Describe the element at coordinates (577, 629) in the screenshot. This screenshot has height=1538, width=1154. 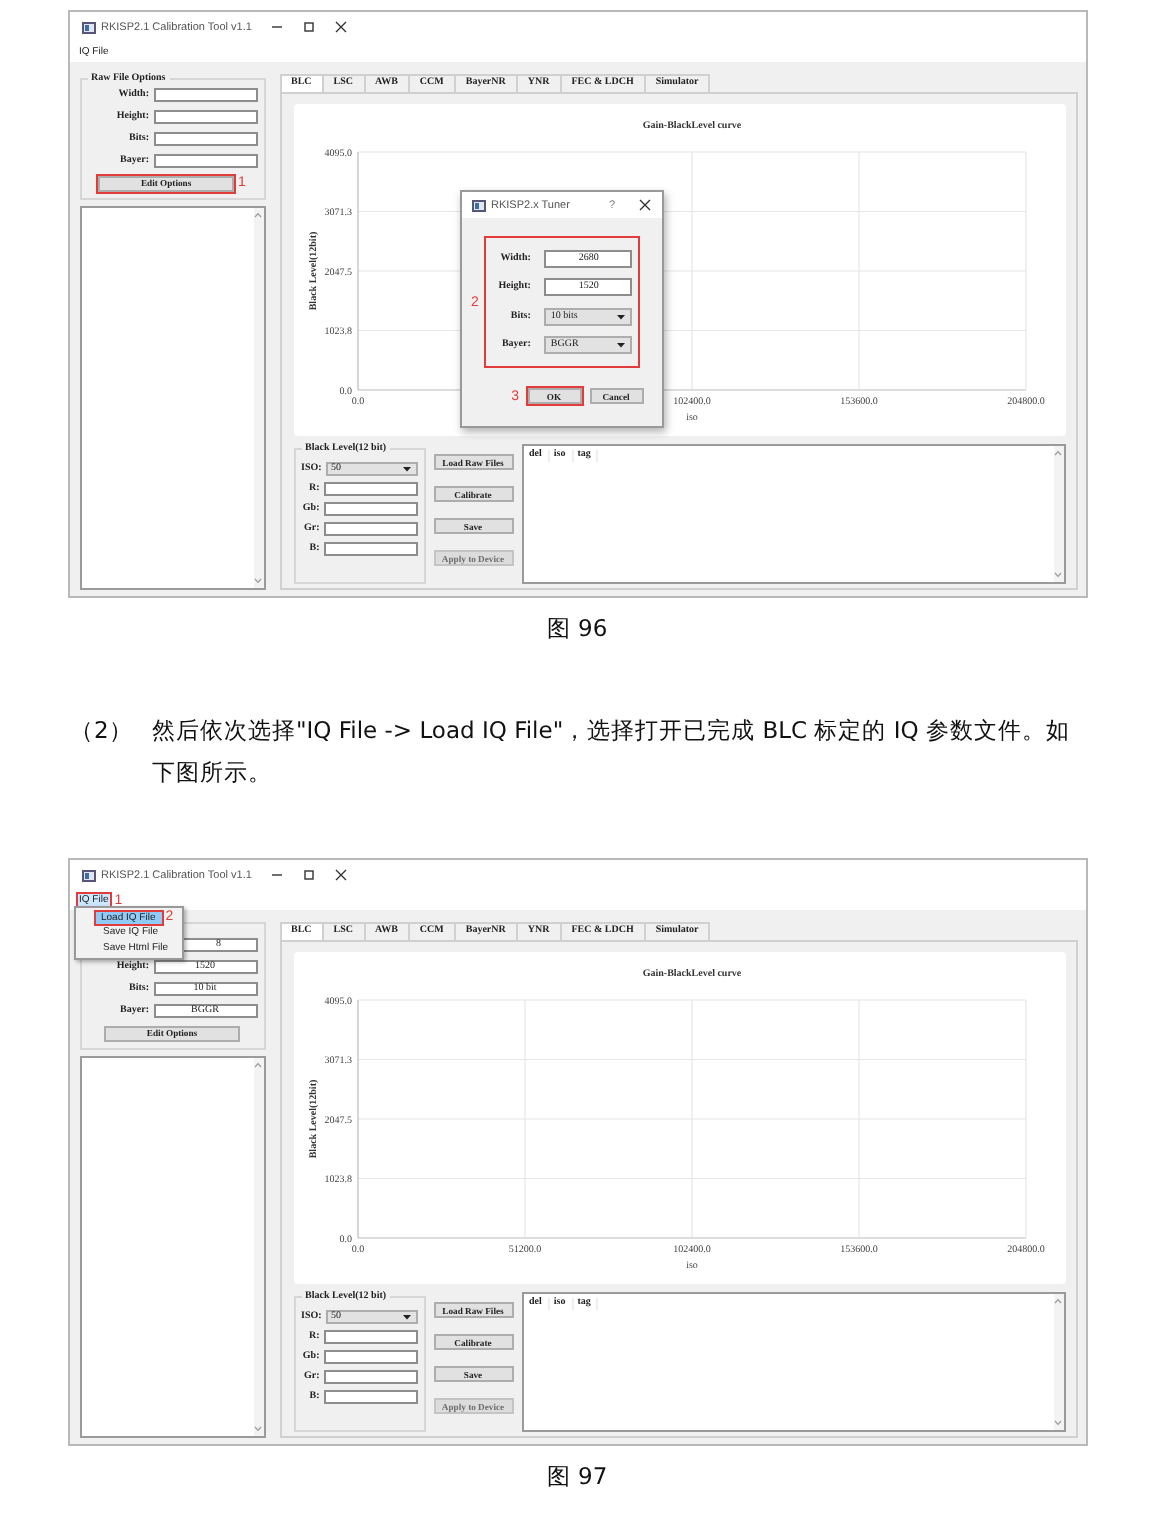
I see `figure-caption: 图 96` at that location.